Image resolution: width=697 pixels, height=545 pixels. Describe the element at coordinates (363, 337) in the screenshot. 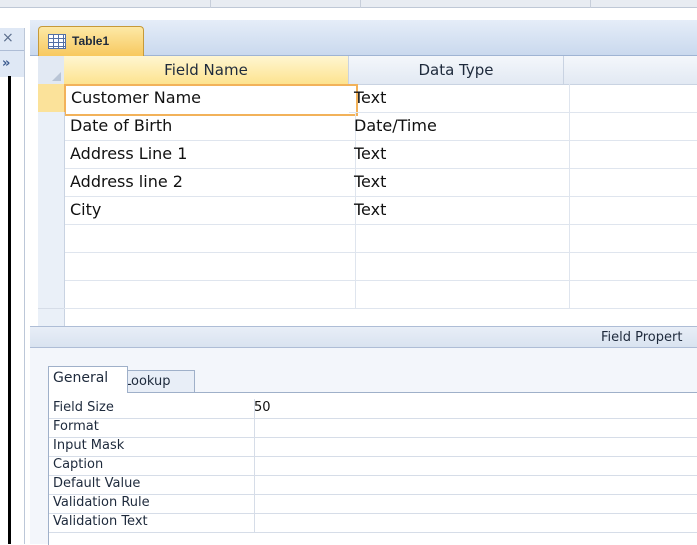

I see `field-properties-bar: Field Propert` at that location.